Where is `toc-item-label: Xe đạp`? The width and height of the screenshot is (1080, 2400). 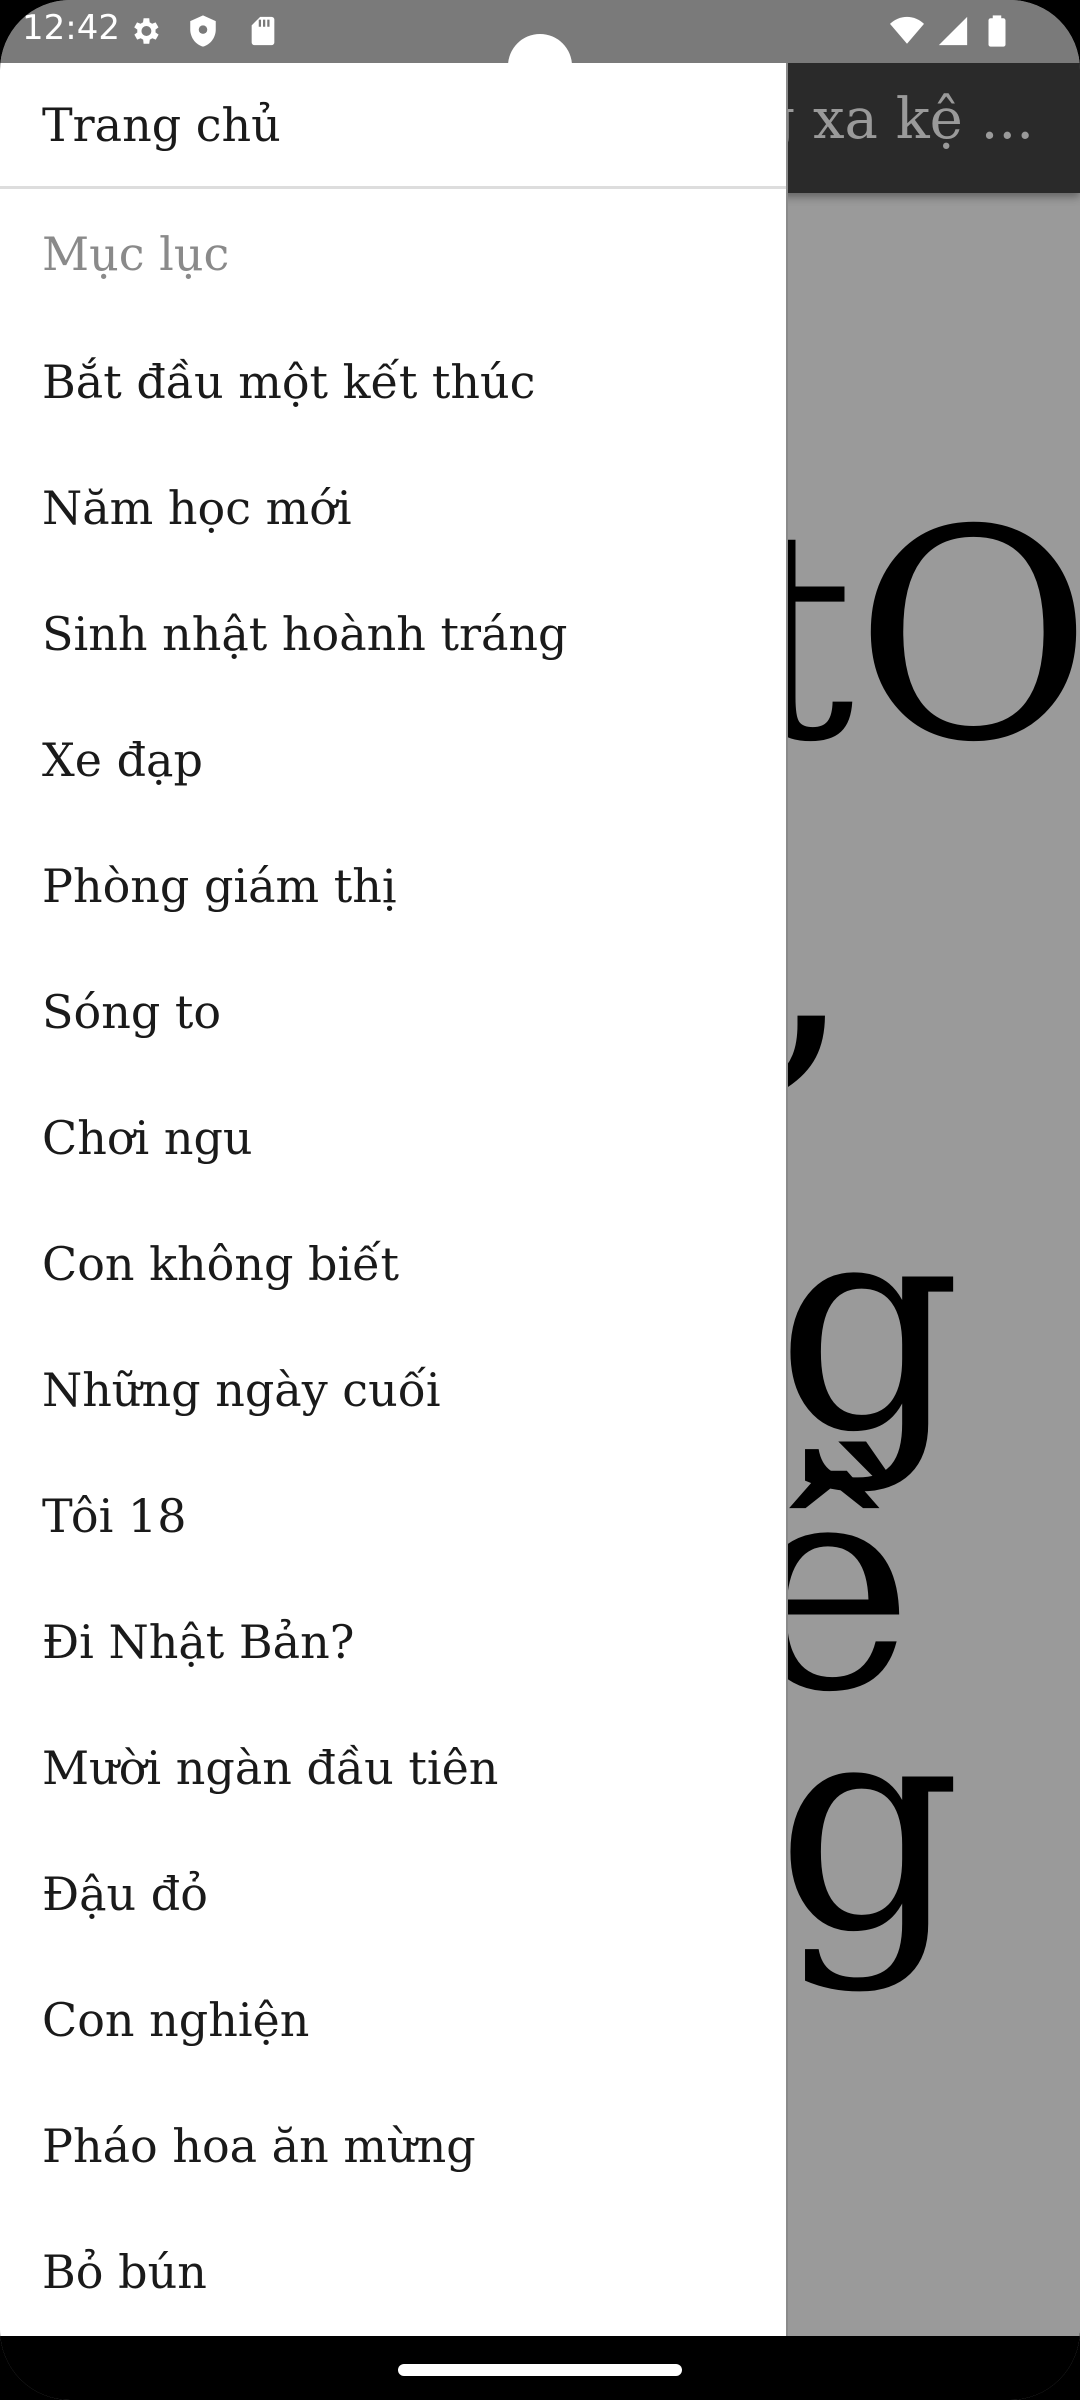 toc-item-label: Xe đạp is located at coordinates (122, 760).